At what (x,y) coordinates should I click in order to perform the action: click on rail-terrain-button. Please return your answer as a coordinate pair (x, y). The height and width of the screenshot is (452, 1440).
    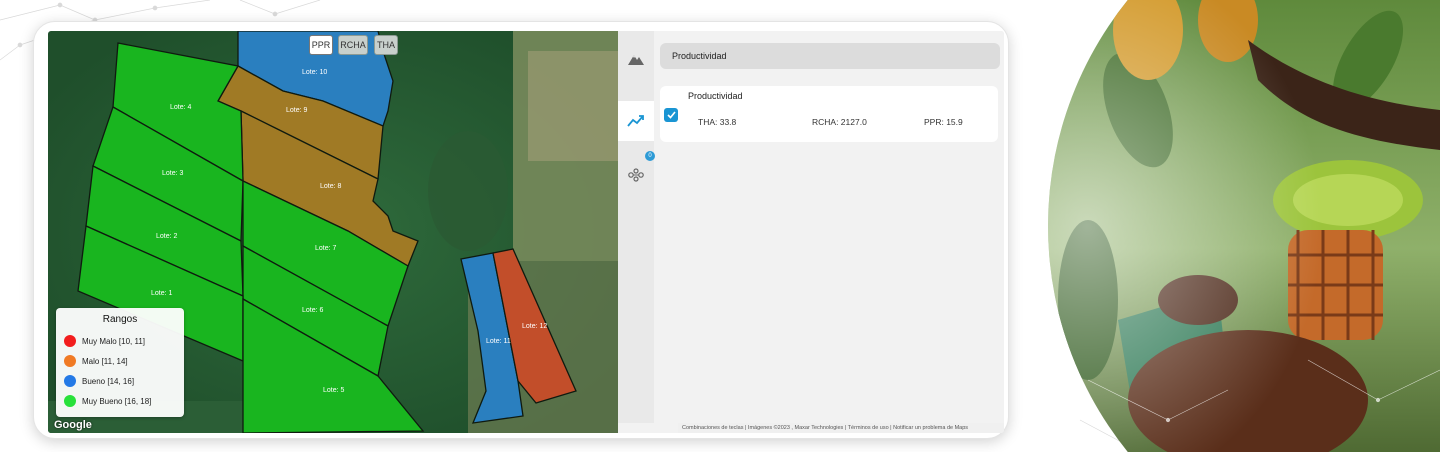
    Looking at the image, I should click on (636, 59).